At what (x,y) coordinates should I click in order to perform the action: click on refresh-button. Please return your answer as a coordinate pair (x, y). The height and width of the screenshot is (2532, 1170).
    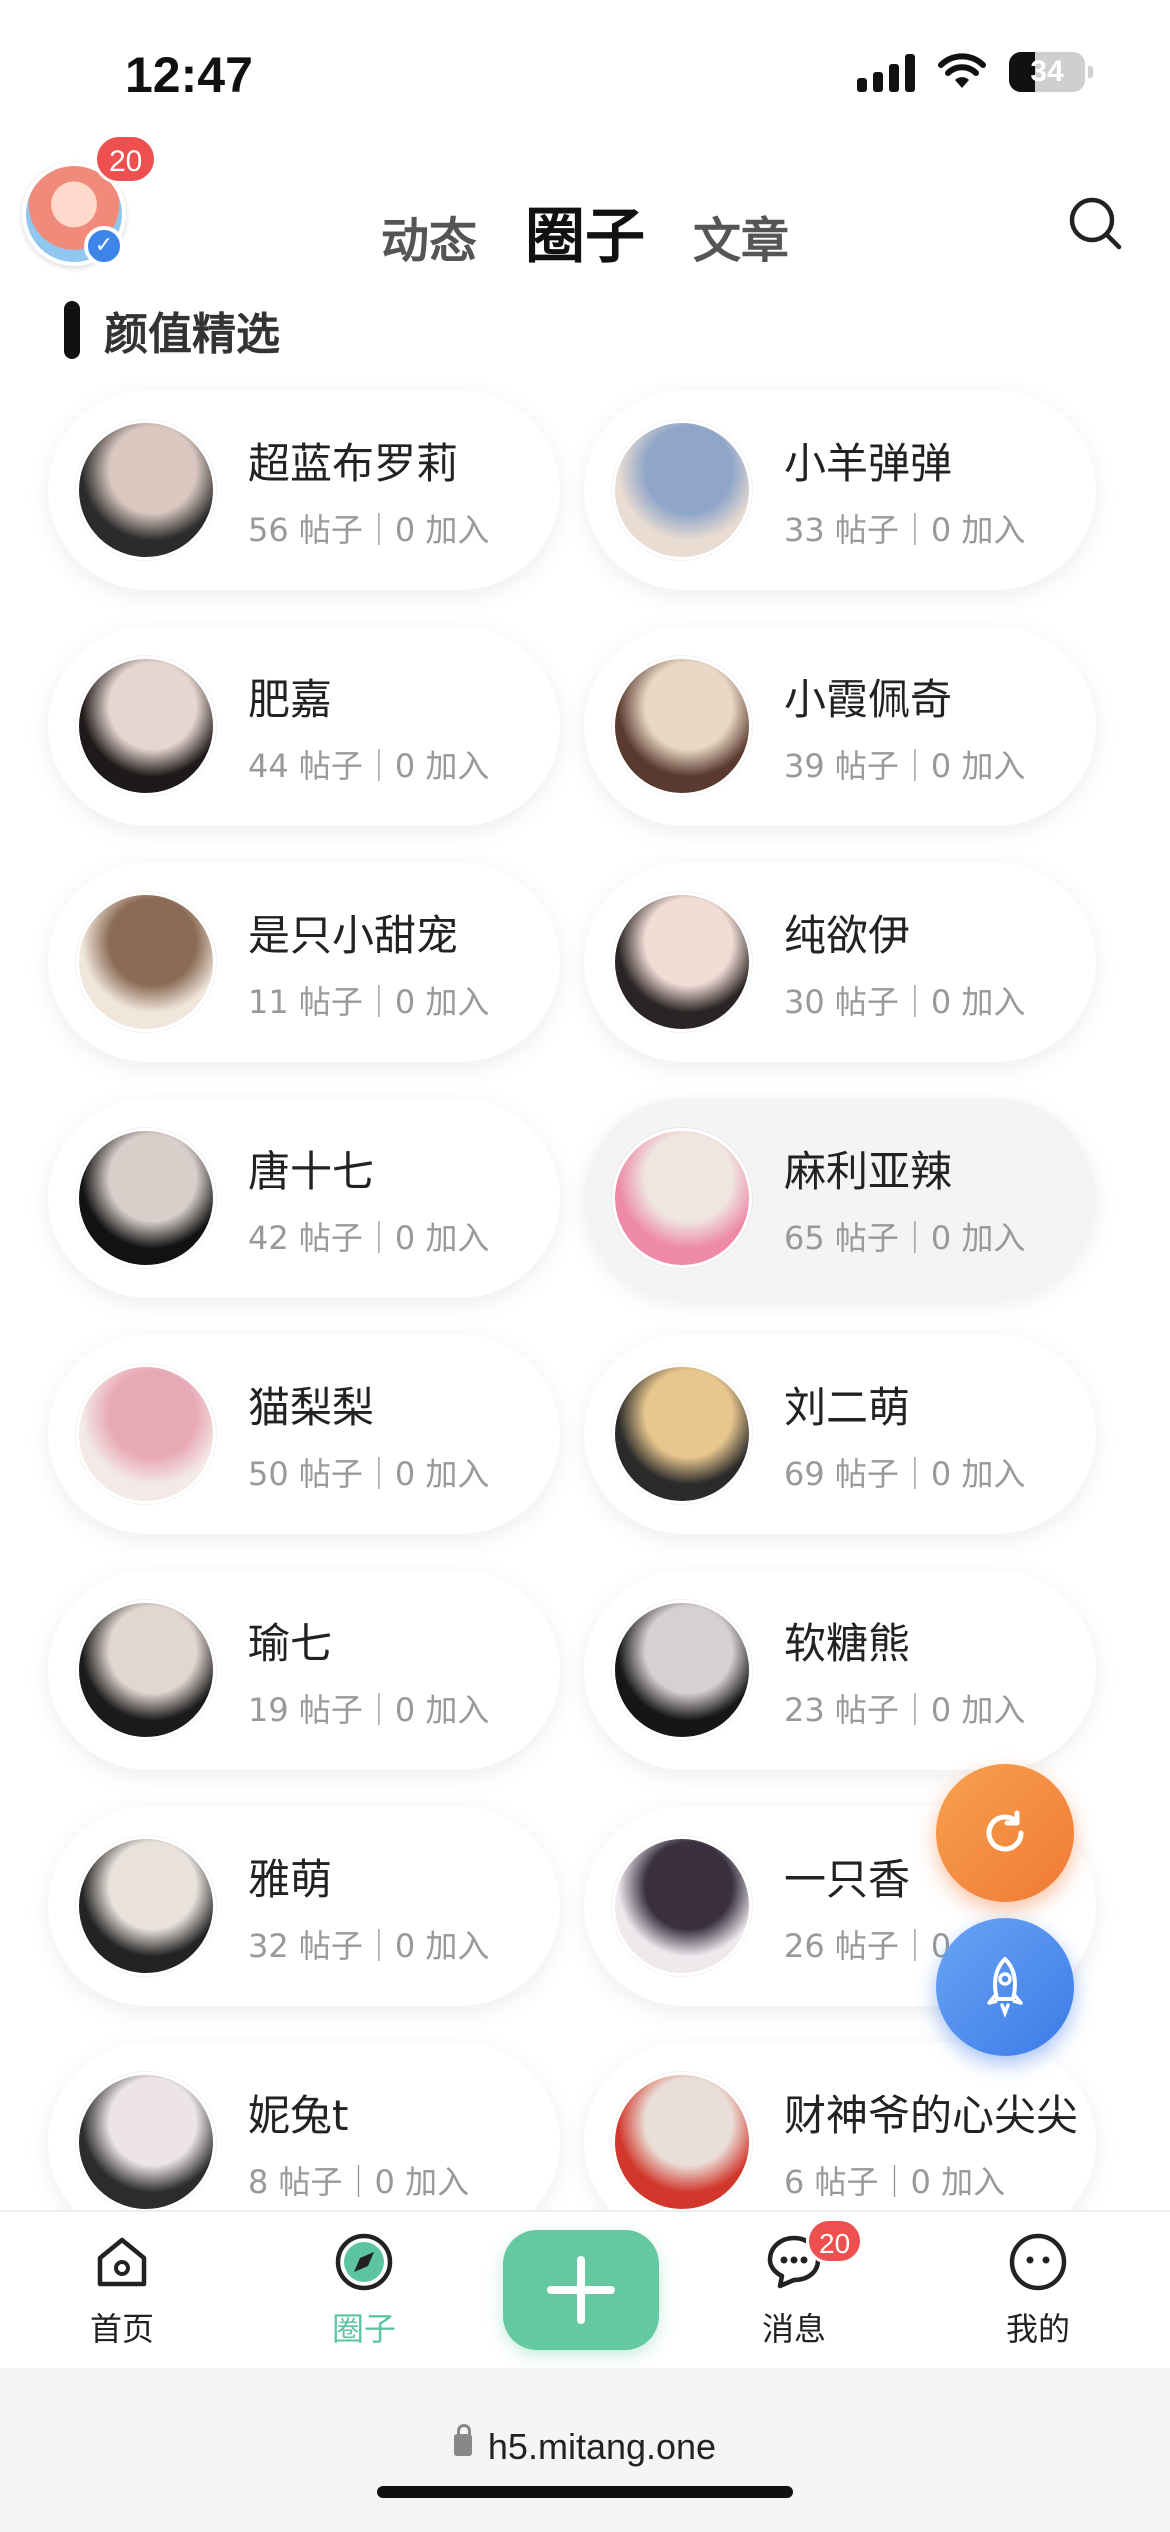
    Looking at the image, I should click on (1005, 1833).